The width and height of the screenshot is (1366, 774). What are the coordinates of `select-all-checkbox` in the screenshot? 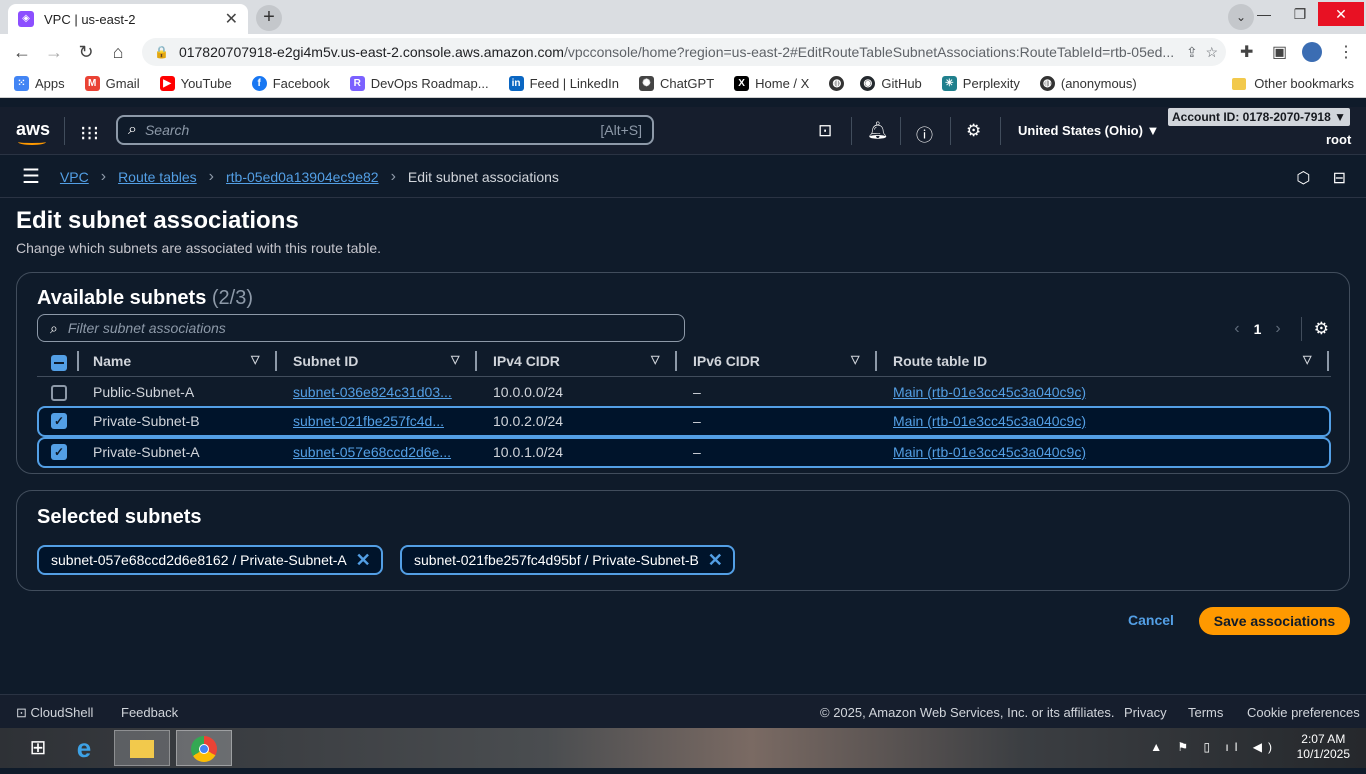 It's located at (59, 363).